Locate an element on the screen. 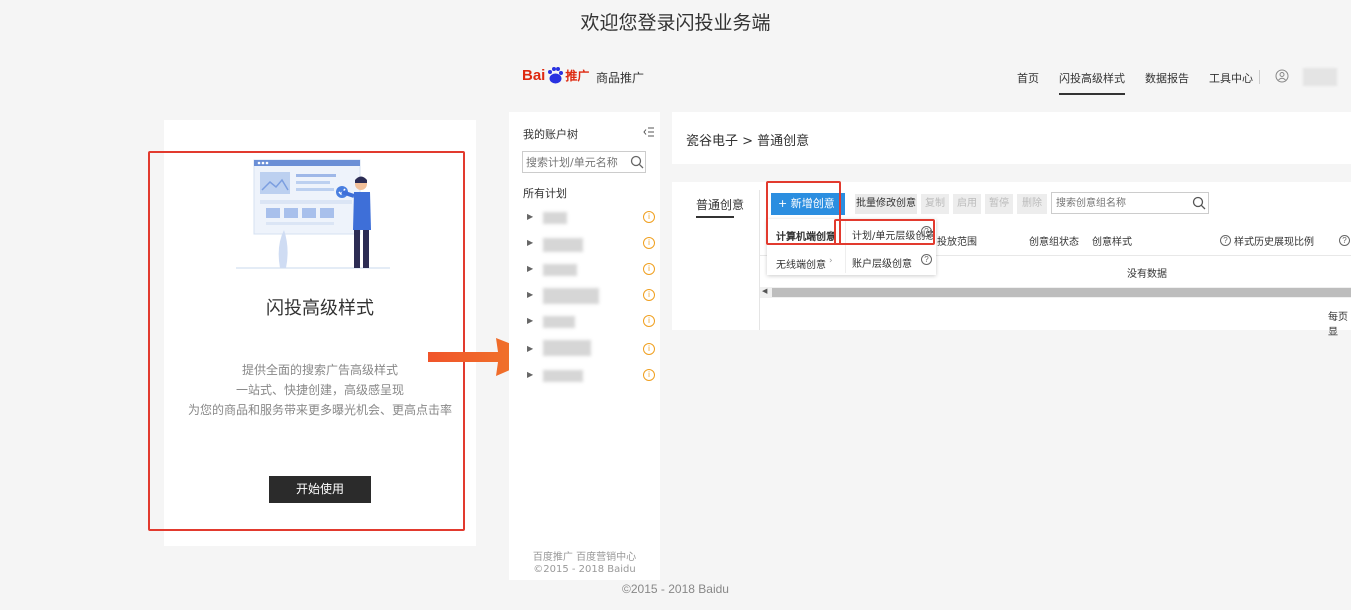  page-copyright: ©2015 - 2018 Baidu is located at coordinates (675, 589).